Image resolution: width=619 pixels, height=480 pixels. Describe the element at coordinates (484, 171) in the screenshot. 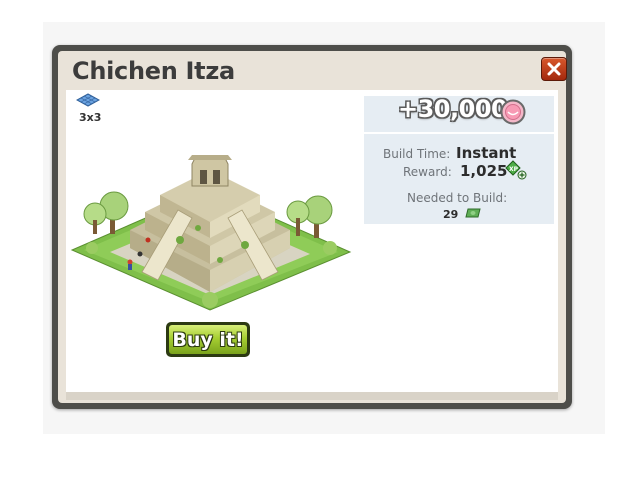

I see `reward-value: 1,025` at that location.